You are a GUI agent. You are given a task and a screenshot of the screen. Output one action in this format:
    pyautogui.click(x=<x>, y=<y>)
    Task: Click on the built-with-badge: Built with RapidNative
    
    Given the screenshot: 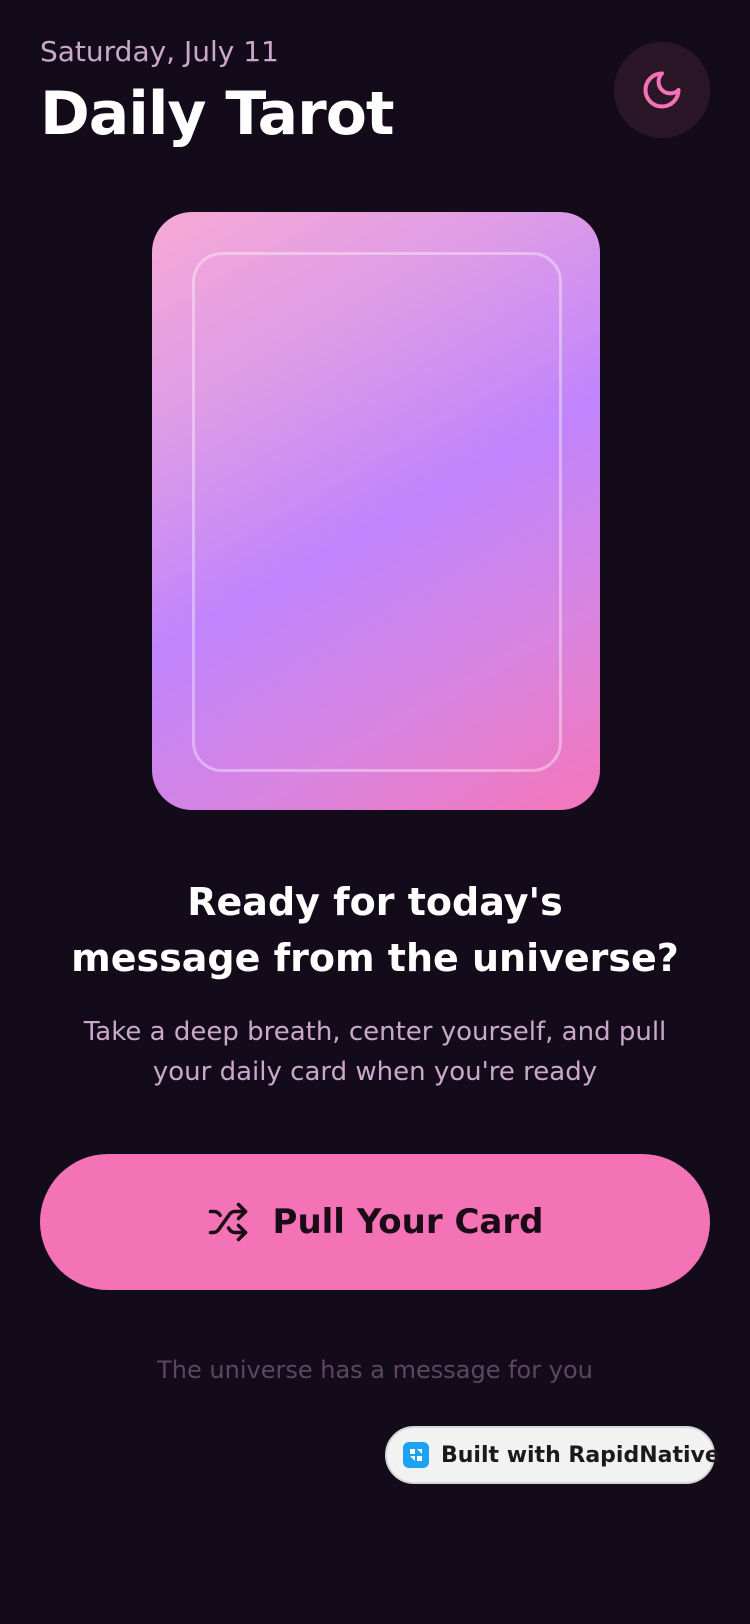 What is the action you would take?
    pyautogui.click(x=552, y=1455)
    